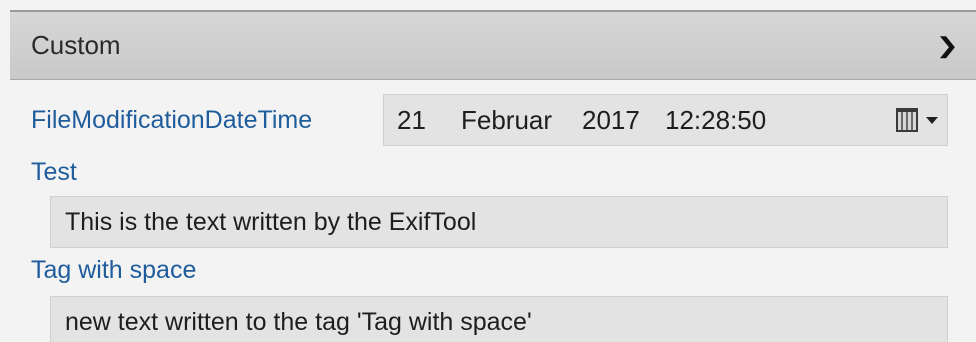 The image size is (976, 342). I want to click on property-label-filemodificationdatetime: FileModificationDateTime, so click(172, 120).